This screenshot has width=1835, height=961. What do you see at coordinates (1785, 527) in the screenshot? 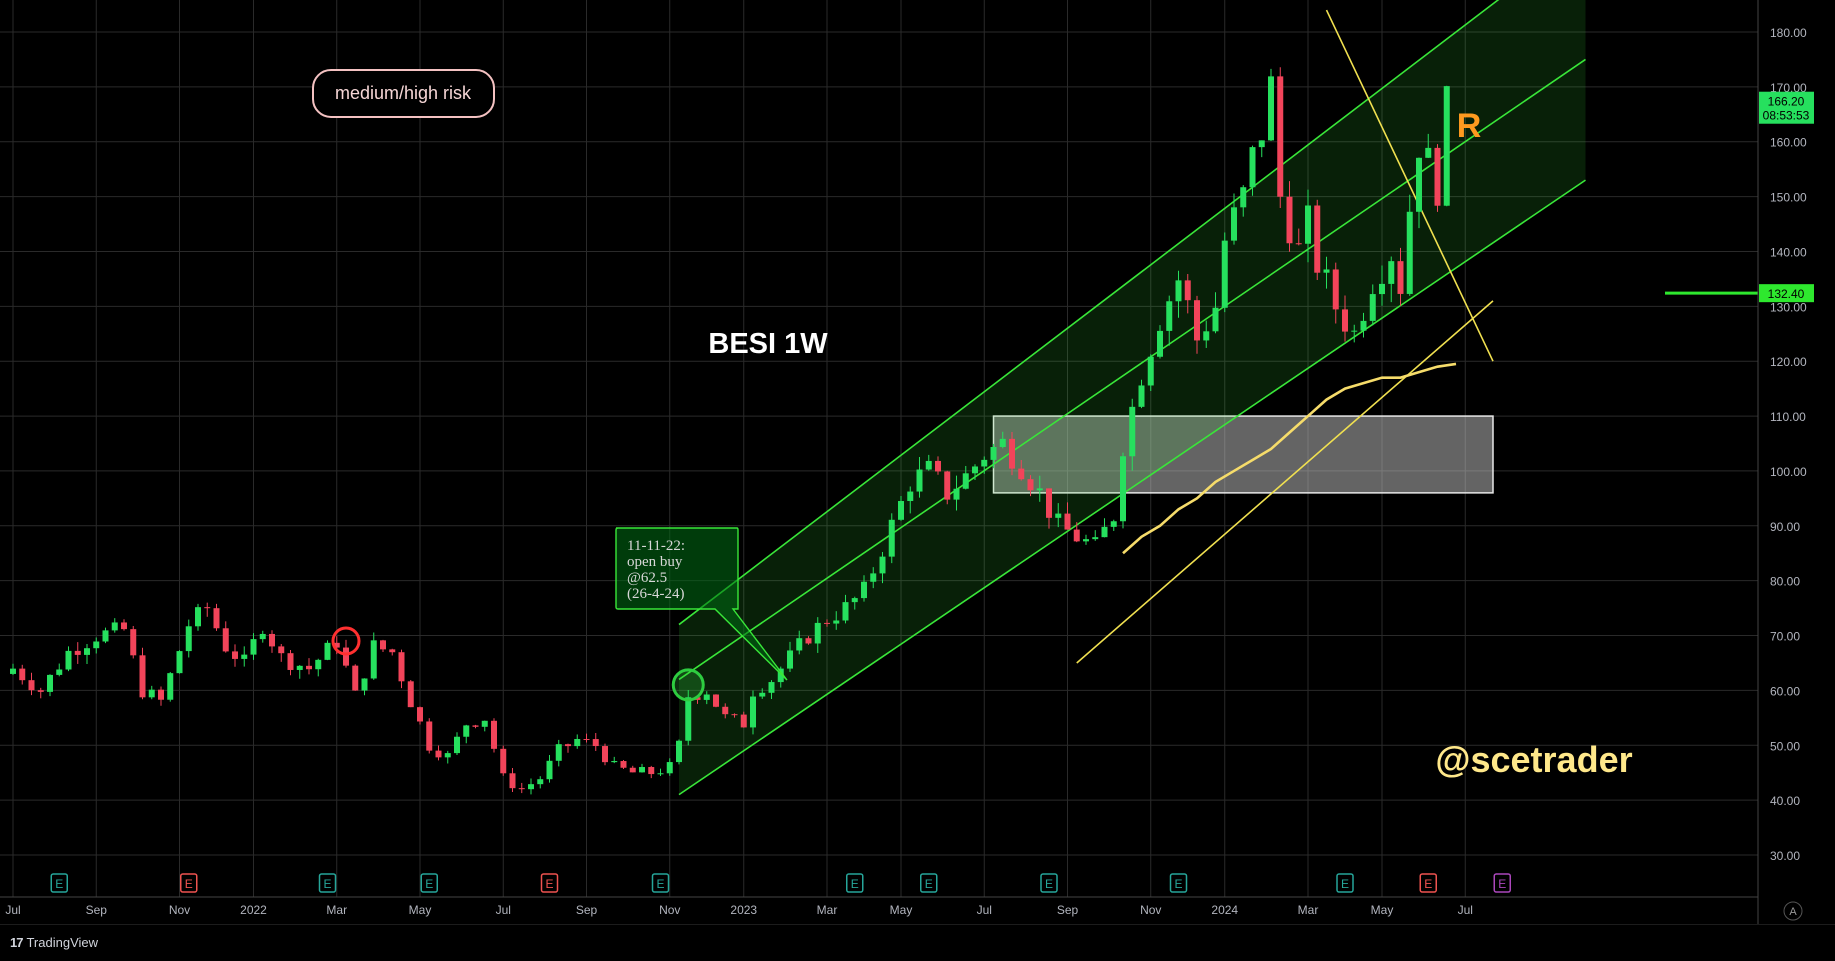
I see `y-tick-label: 90.00` at bounding box center [1785, 527].